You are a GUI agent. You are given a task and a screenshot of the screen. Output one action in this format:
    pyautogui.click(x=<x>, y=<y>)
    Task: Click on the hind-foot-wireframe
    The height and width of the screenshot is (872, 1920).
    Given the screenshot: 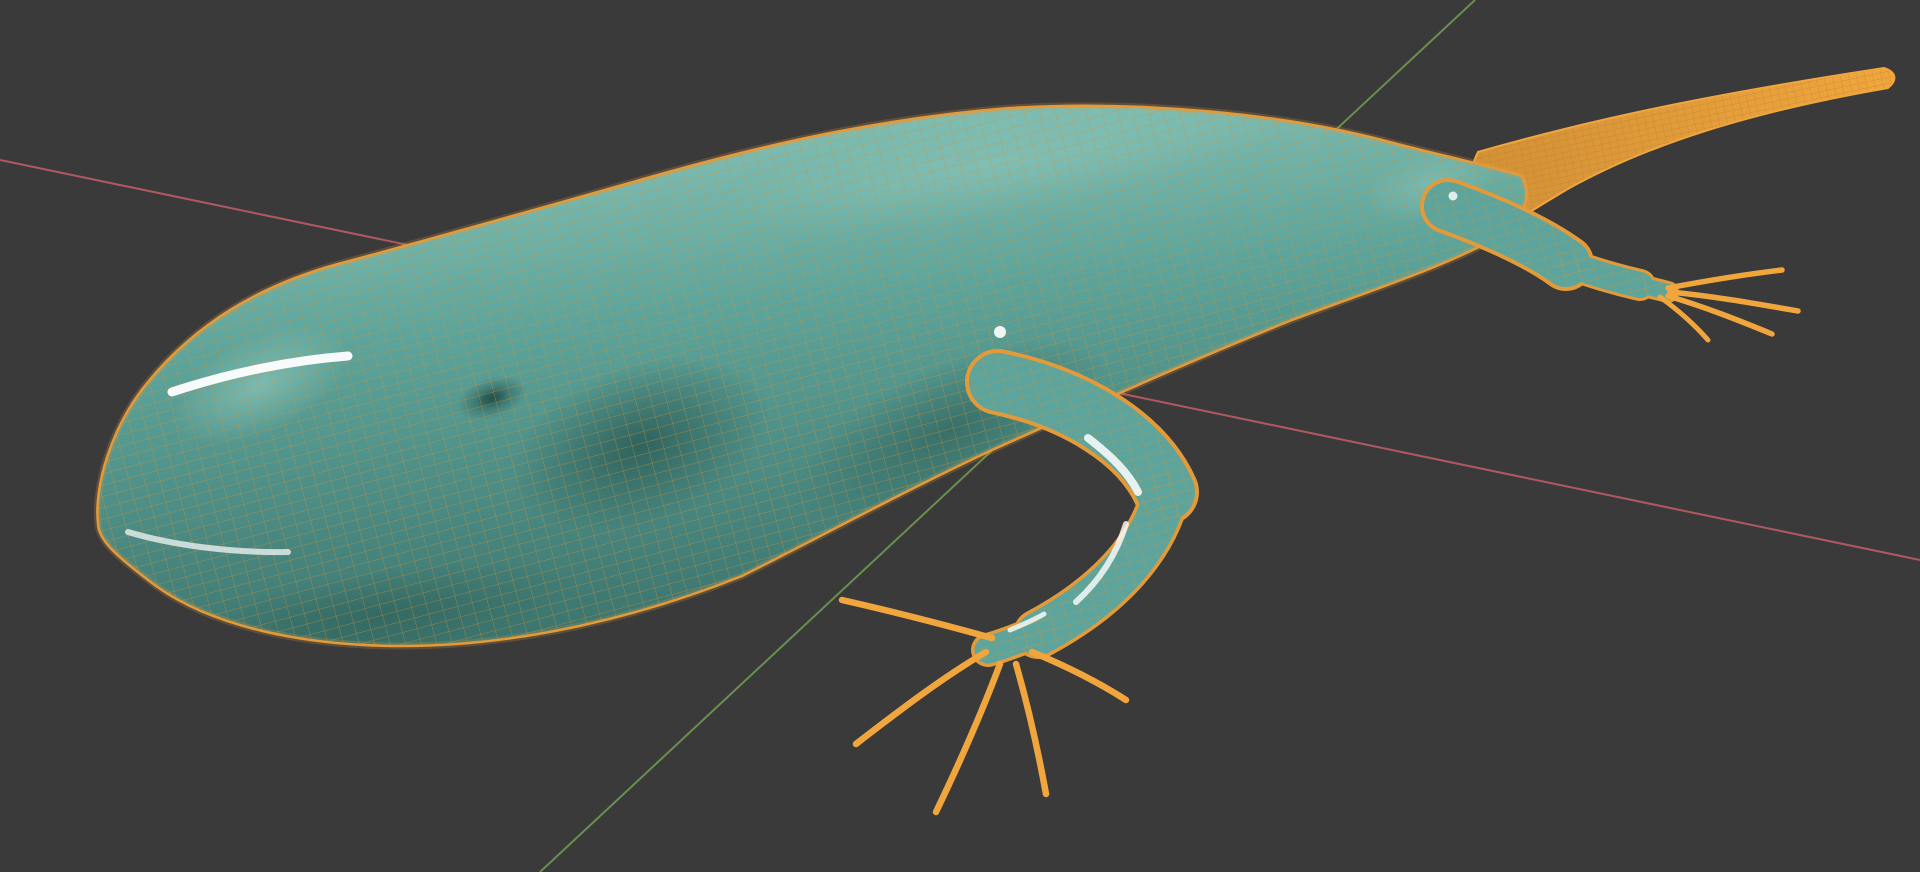 What is the action you would take?
    pyautogui.click(x=1654, y=288)
    